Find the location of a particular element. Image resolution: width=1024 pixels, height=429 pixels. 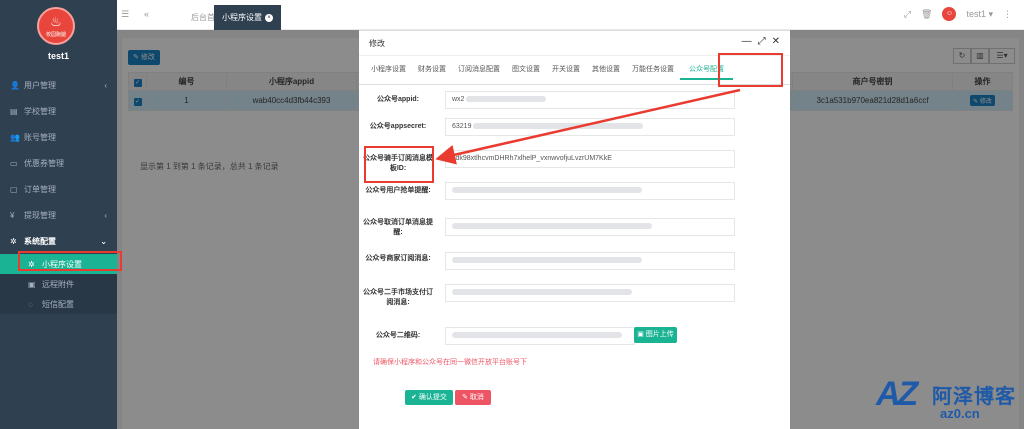

watermark-az: AZ is located at coordinates (897, 394).